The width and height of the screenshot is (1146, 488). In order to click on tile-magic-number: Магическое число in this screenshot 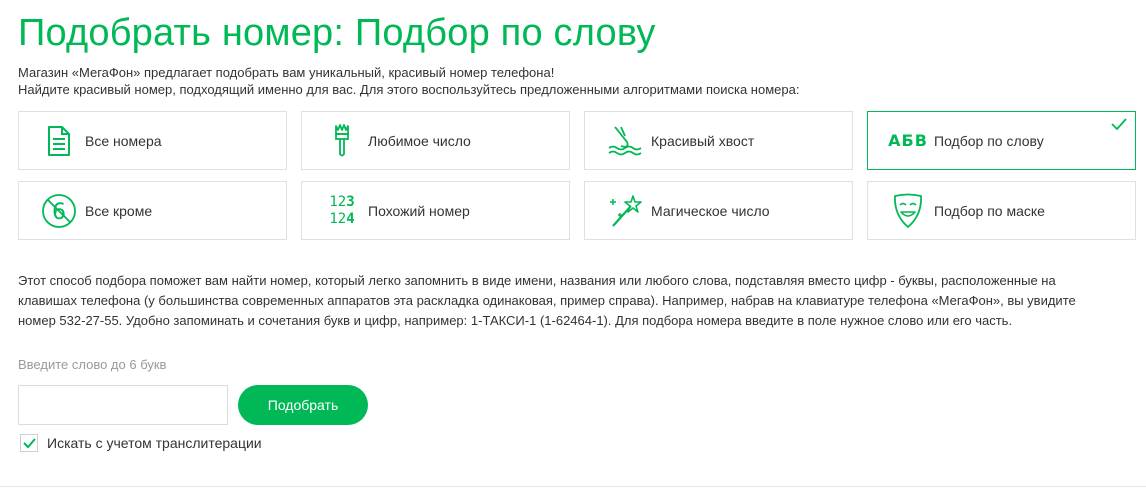, I will do `click(718, 210)`.